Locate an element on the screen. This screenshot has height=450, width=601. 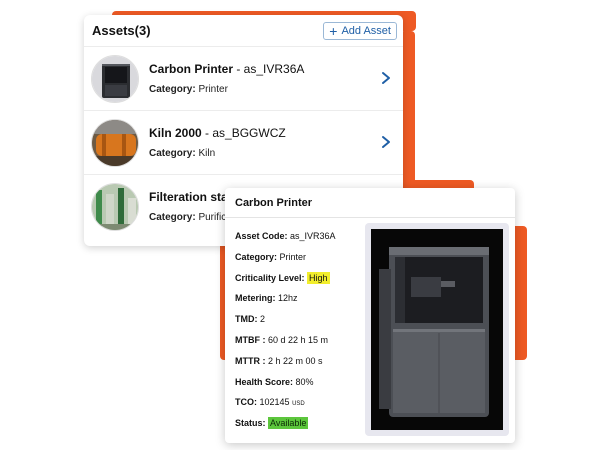
asset-photo is located at coordinates (437, 329).